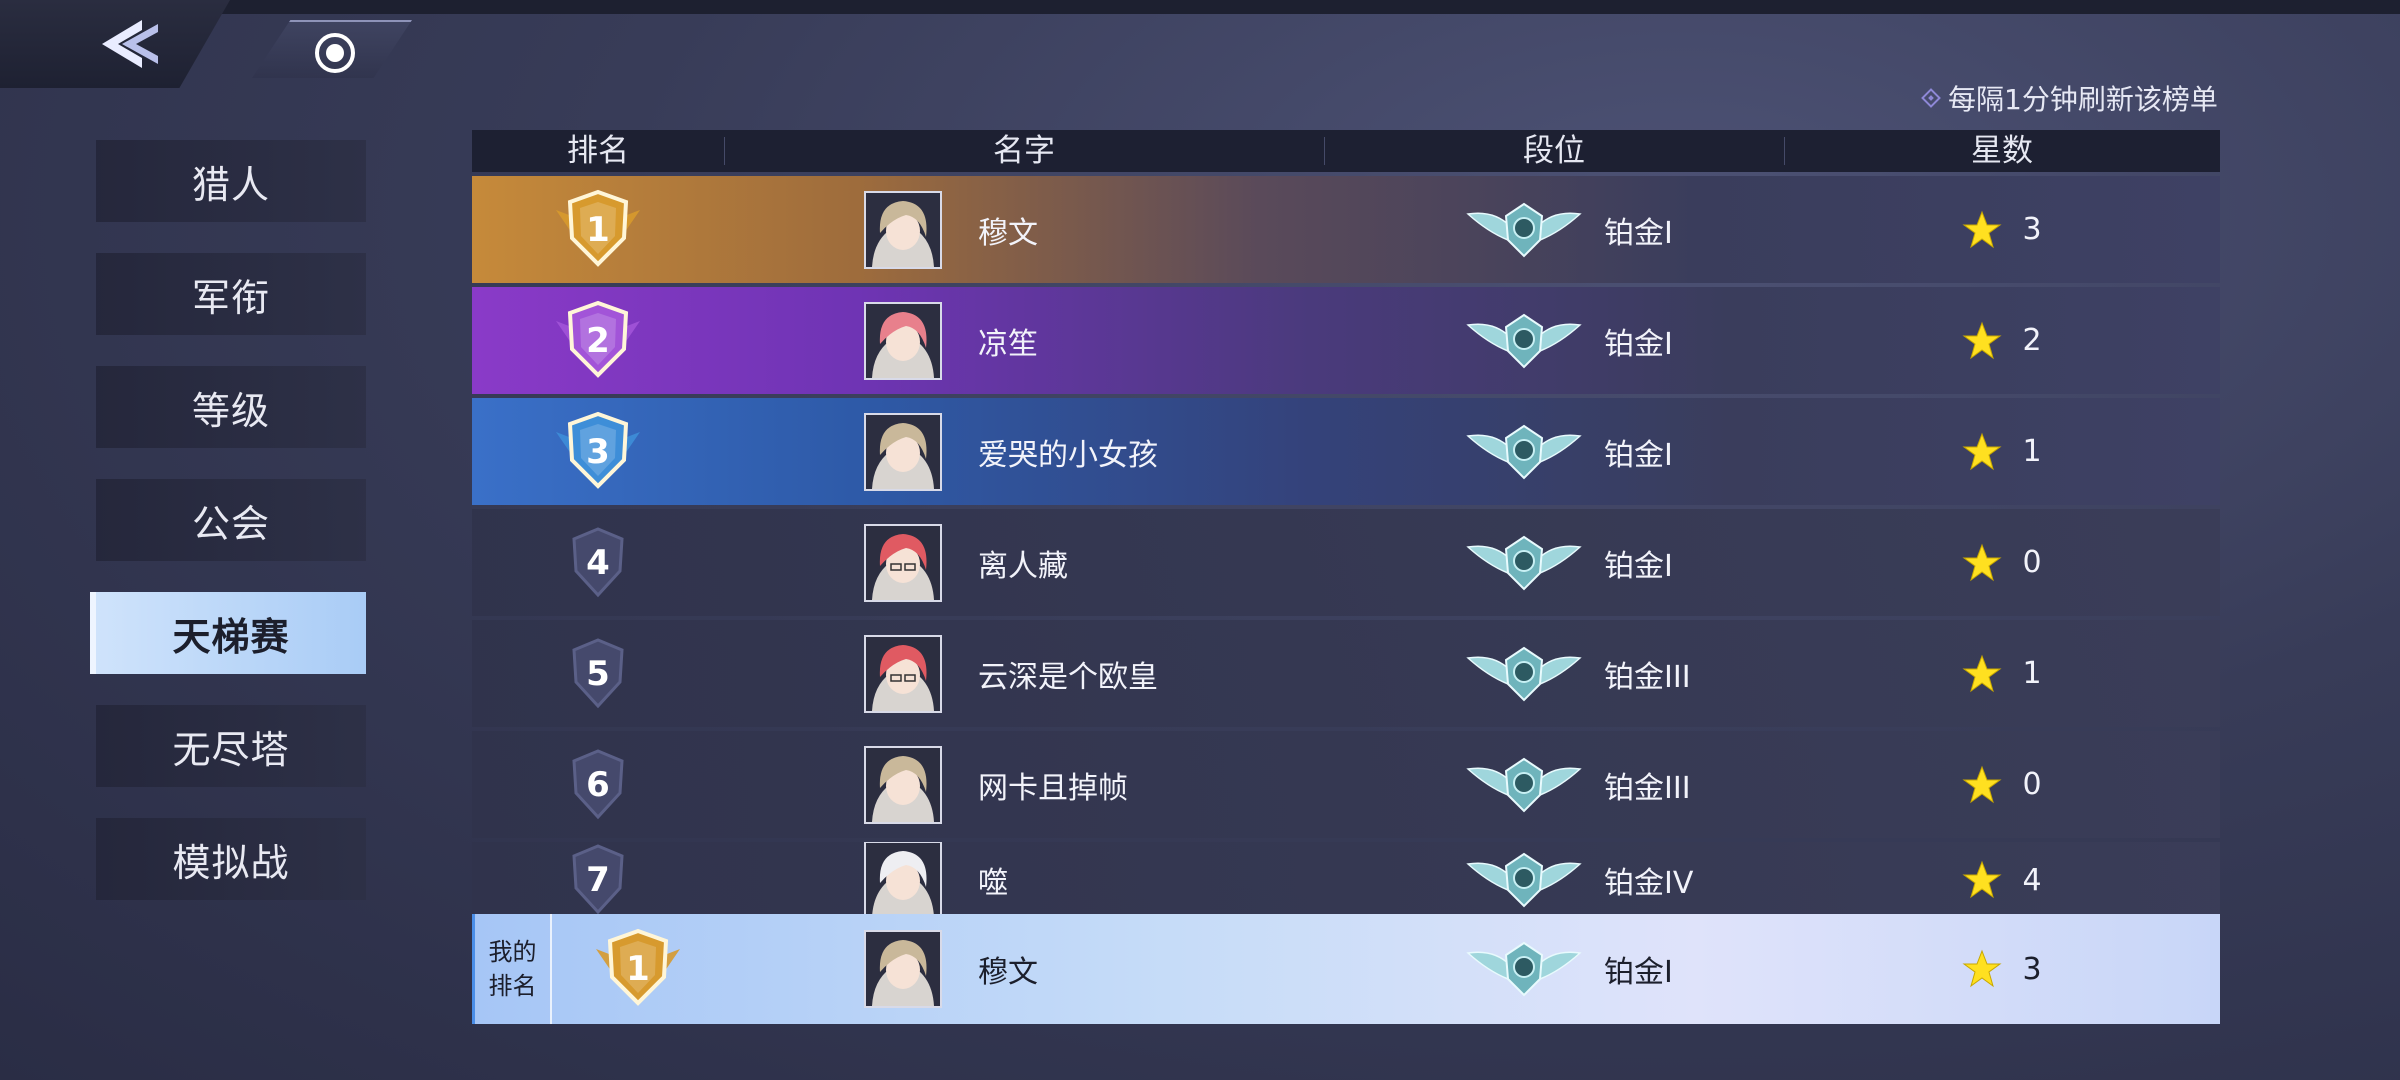  Describe the element at coordinates (2032, 340) in the screenshot. I see `star-count: 2` at that location.